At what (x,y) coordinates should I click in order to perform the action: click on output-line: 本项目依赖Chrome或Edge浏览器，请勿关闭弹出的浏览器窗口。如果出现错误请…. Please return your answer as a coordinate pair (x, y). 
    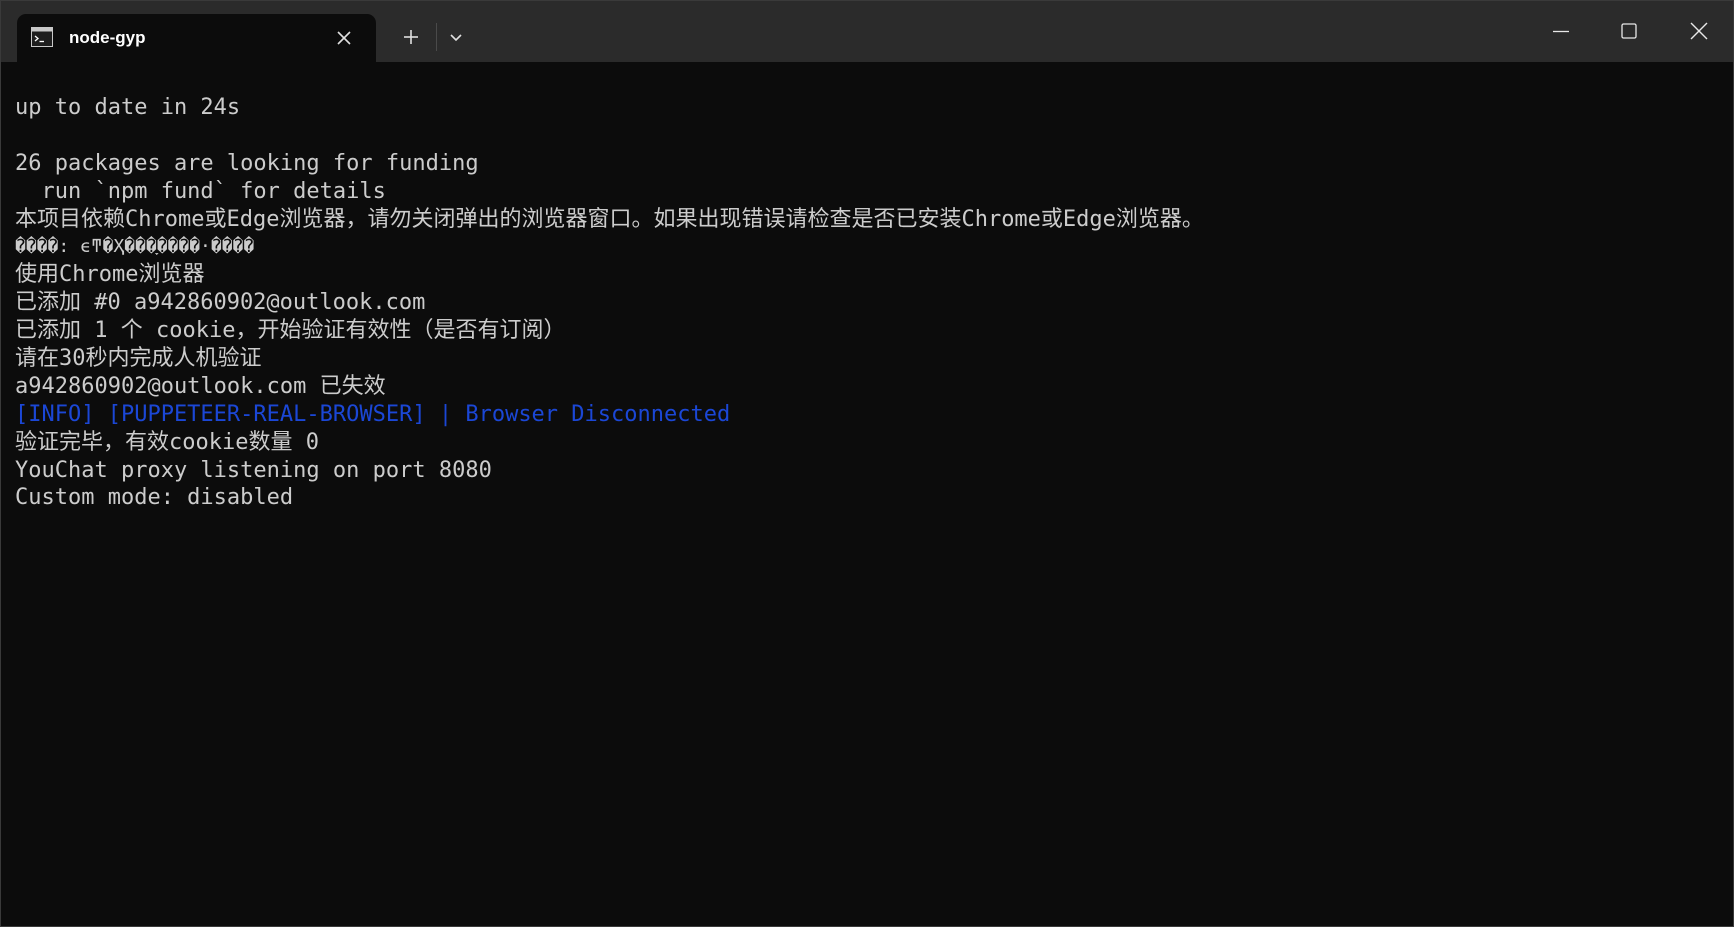
    Looking at the image, I should click on (609, 219).